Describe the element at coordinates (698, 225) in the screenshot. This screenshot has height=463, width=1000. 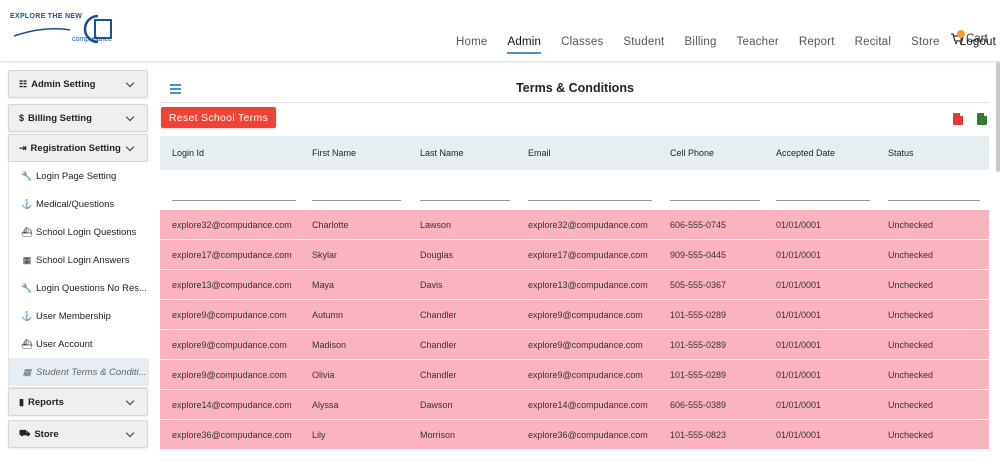
I see `cell-cell-phone: 606-555-0745` at that location.